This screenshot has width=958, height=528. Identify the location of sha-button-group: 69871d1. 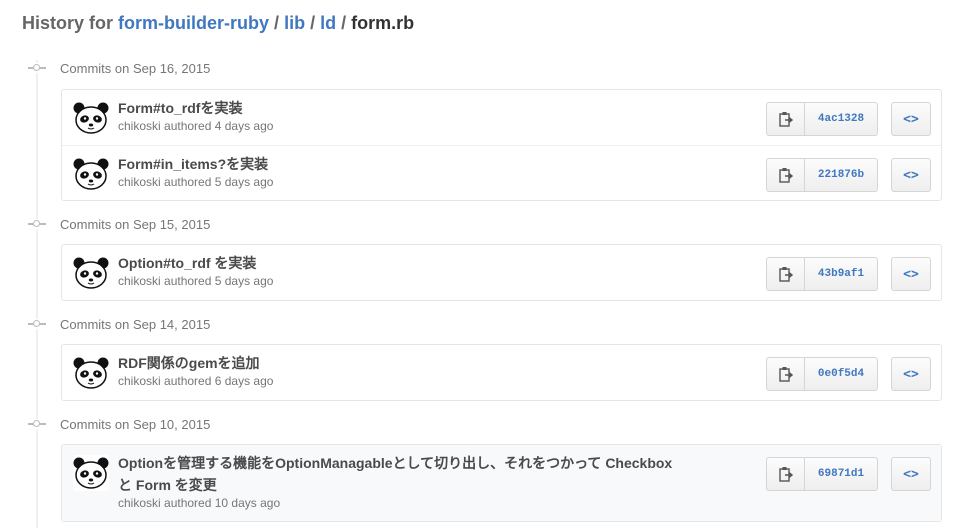
(822, 474).